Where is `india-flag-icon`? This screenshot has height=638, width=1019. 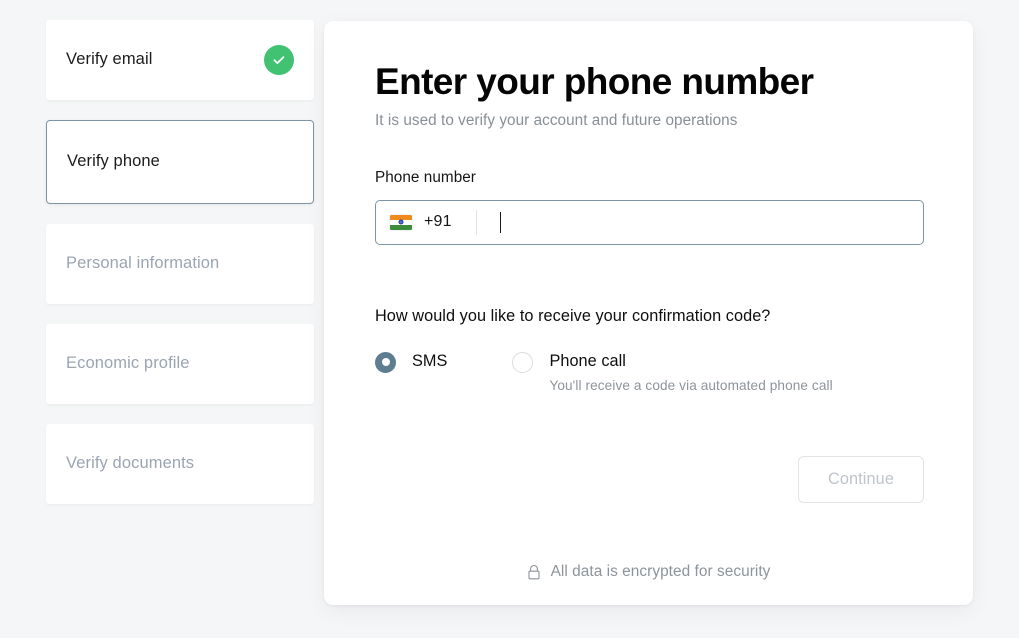 india-flag-icon is located at coordinates (401, 222).